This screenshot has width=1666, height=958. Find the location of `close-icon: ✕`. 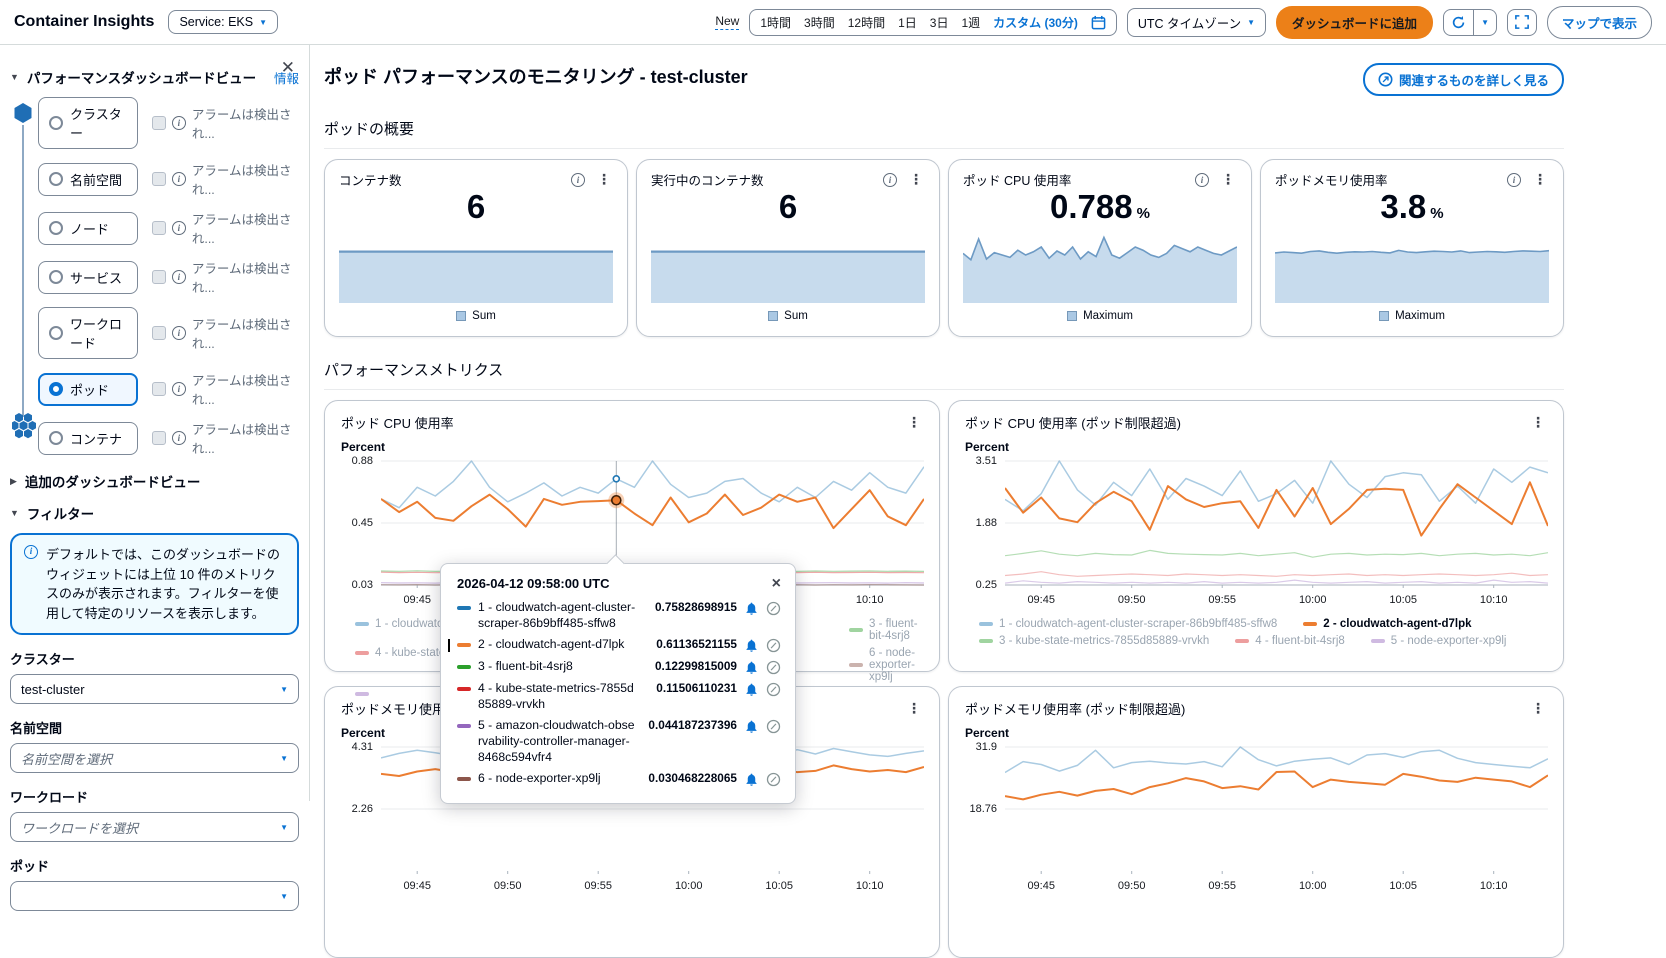

close-icon: ✕ is located at coordinates (288, 67).